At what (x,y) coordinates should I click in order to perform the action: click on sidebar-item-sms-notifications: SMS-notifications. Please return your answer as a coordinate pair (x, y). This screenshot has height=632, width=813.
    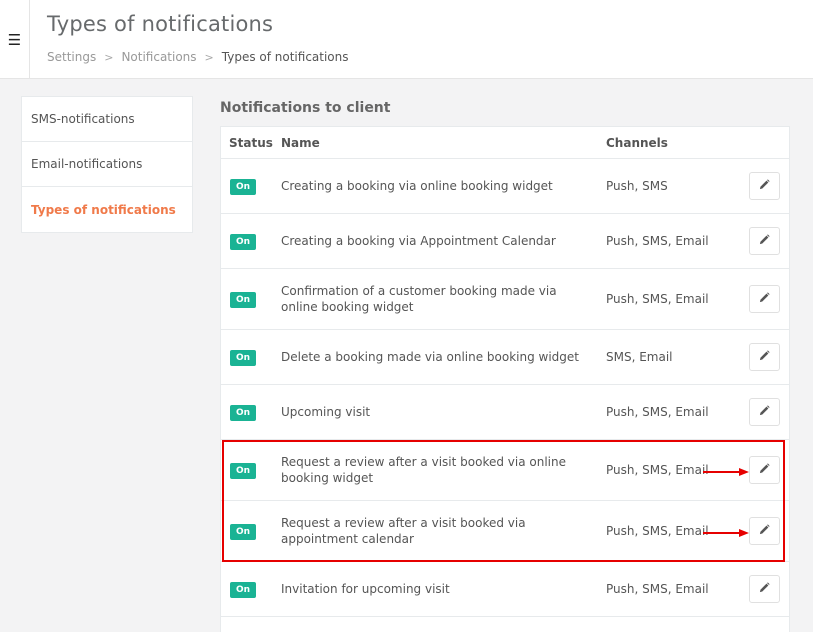
    Looking at the image, I should click on (107, 119).